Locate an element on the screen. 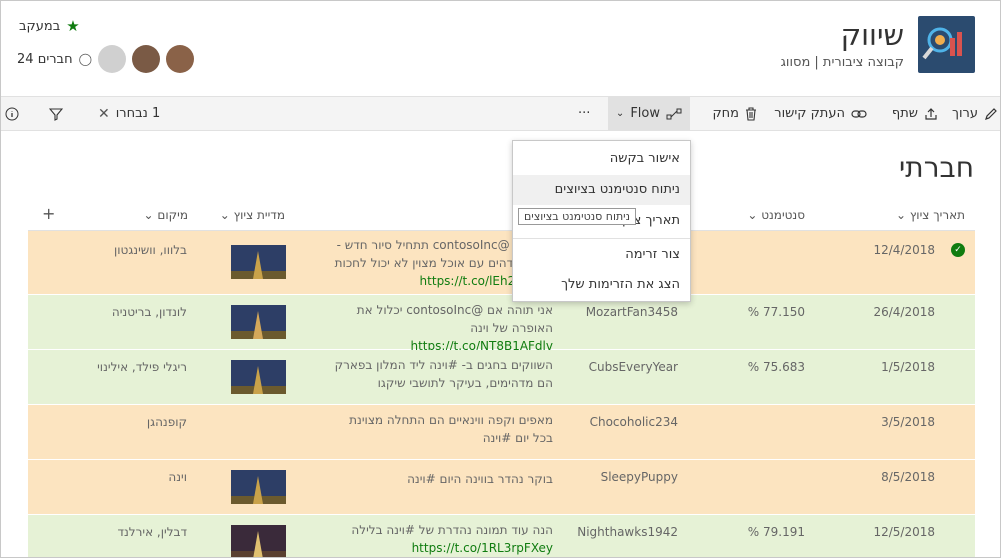 The image size is (1001, 558). site-subtitle: קבוצה ציבורית | מסווג is located at coordinates (842, 62).